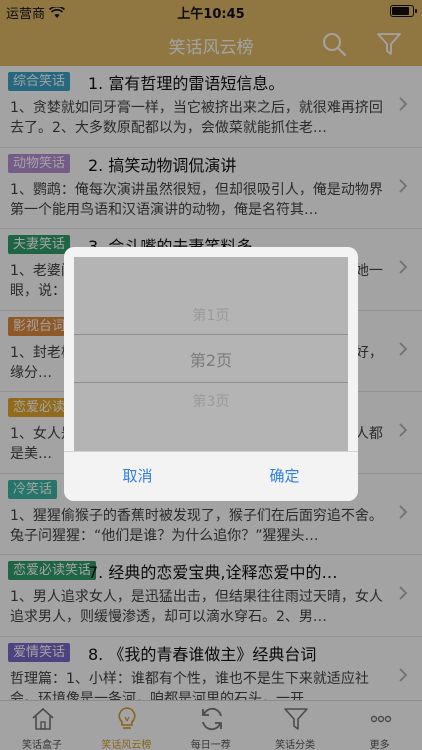  Describe the element at coordinates (211, 401) in the screenshot. I see `picker-option: 第3页` at that location.